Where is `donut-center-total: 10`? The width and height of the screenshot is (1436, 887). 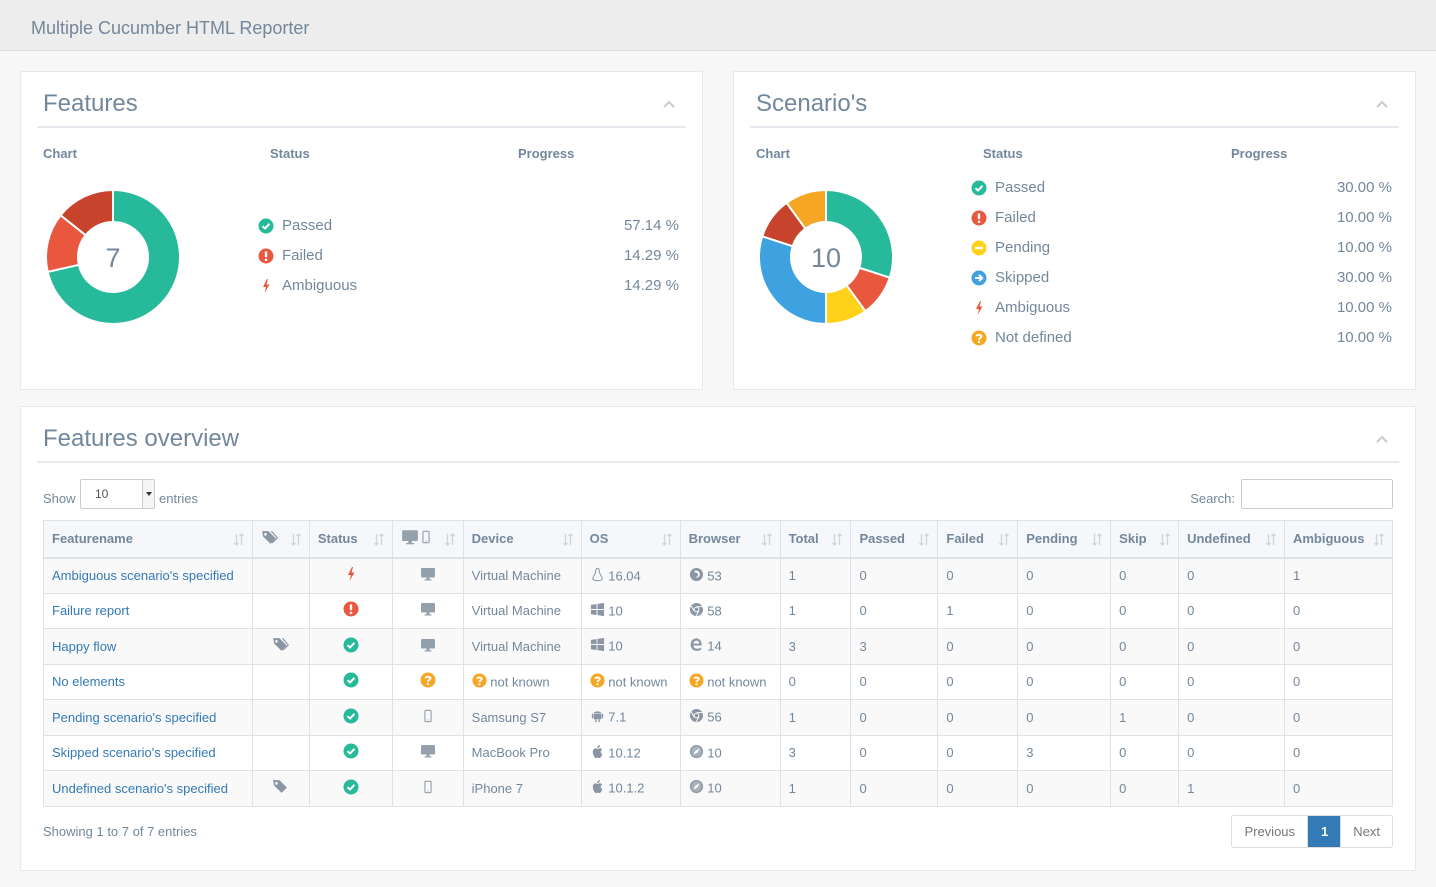
donut-center-total: 10 is located at coordinates (826, 258).